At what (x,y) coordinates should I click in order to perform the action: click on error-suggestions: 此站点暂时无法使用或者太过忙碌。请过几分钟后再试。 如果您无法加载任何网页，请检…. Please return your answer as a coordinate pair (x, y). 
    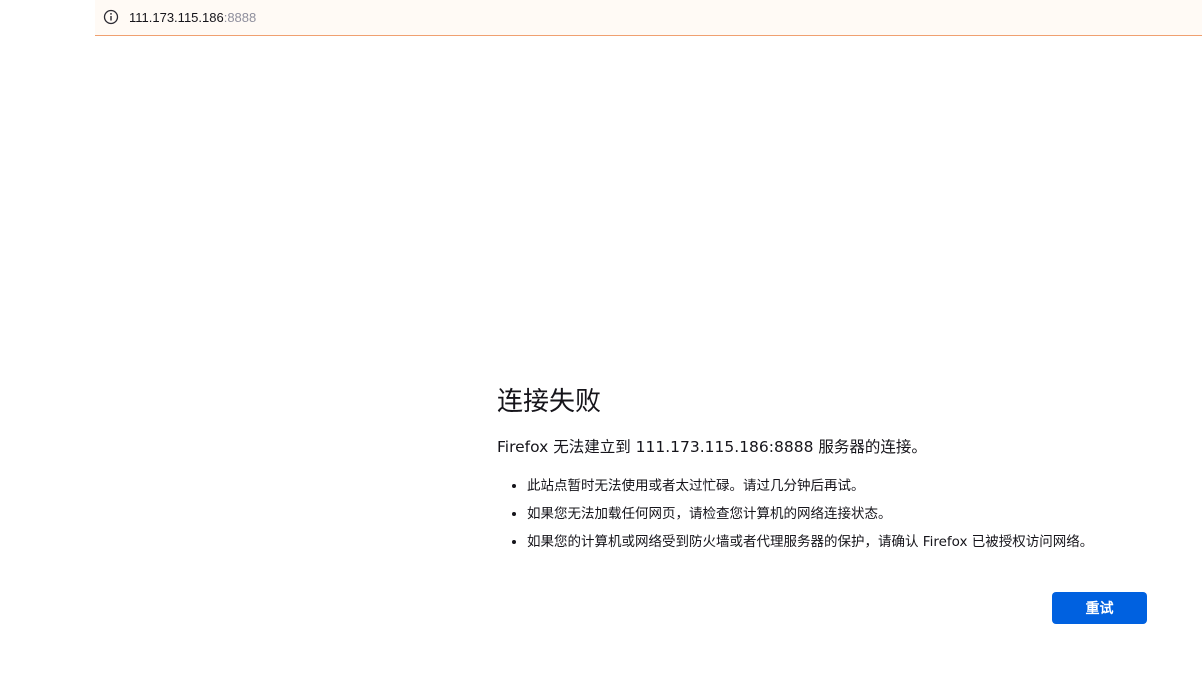
    Looking at the image, I should click on (837, 514).